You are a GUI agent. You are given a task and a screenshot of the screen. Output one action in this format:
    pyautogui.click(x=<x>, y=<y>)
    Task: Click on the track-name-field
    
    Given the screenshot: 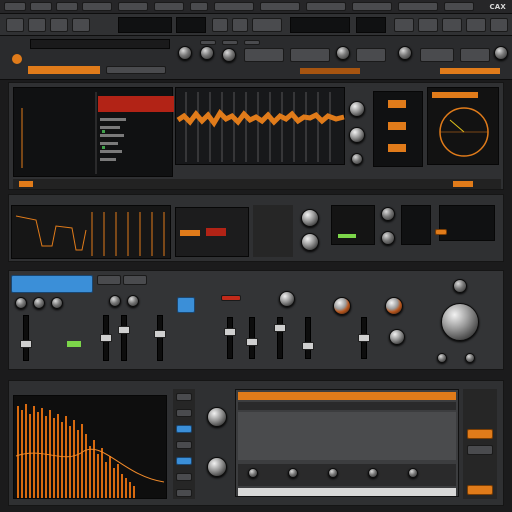 What is the action you would take?
    pyautogui.click(x=100, y=44)
    